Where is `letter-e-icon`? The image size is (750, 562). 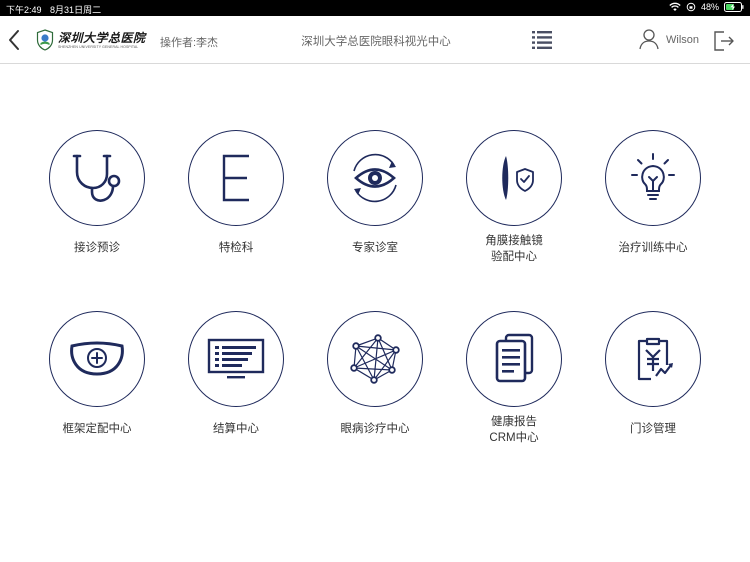
letter-e-icon is located at coordinates (235, 178).